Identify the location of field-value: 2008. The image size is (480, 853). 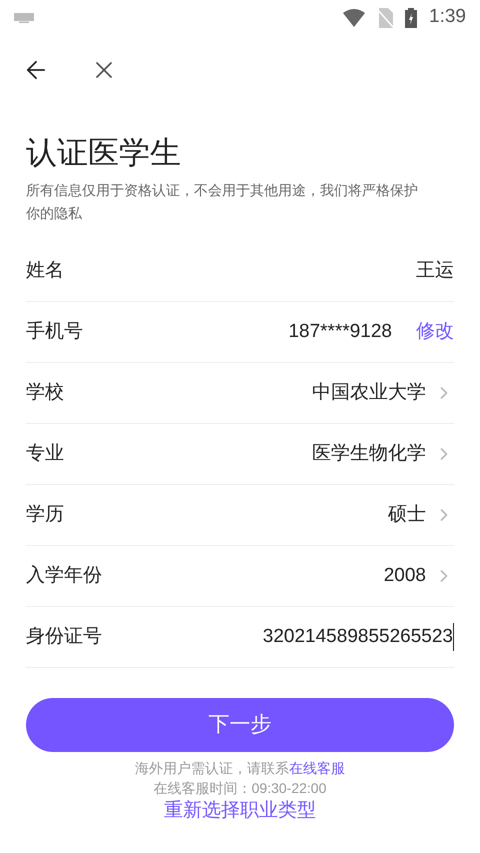
(405, 576).